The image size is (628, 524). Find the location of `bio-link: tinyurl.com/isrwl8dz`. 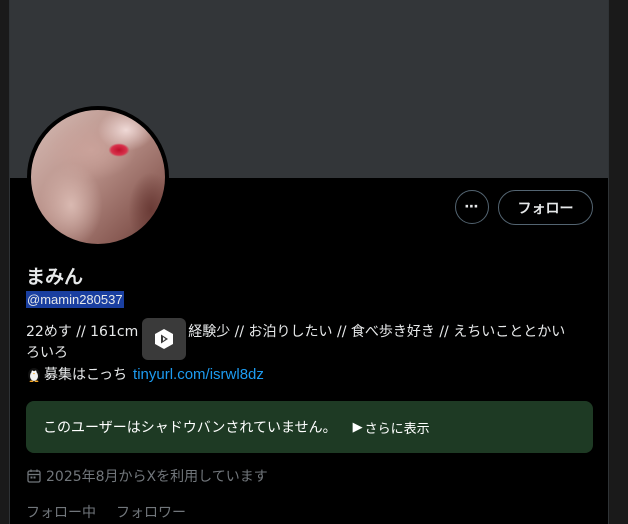

bio-link: tinyurl.com/isrwl8dz is located at coordinates (198, 374).